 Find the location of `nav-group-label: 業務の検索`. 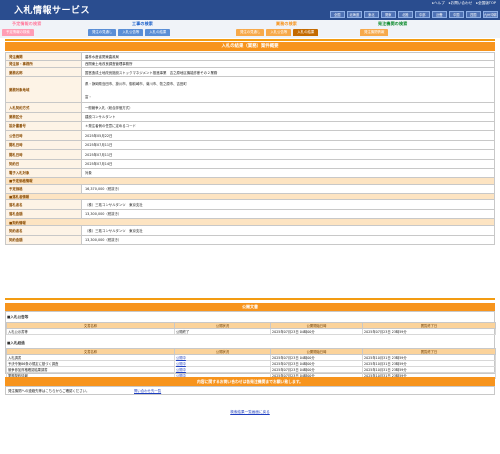

nav-group-label: 業務の検索 is located at coordinates (286, 23).